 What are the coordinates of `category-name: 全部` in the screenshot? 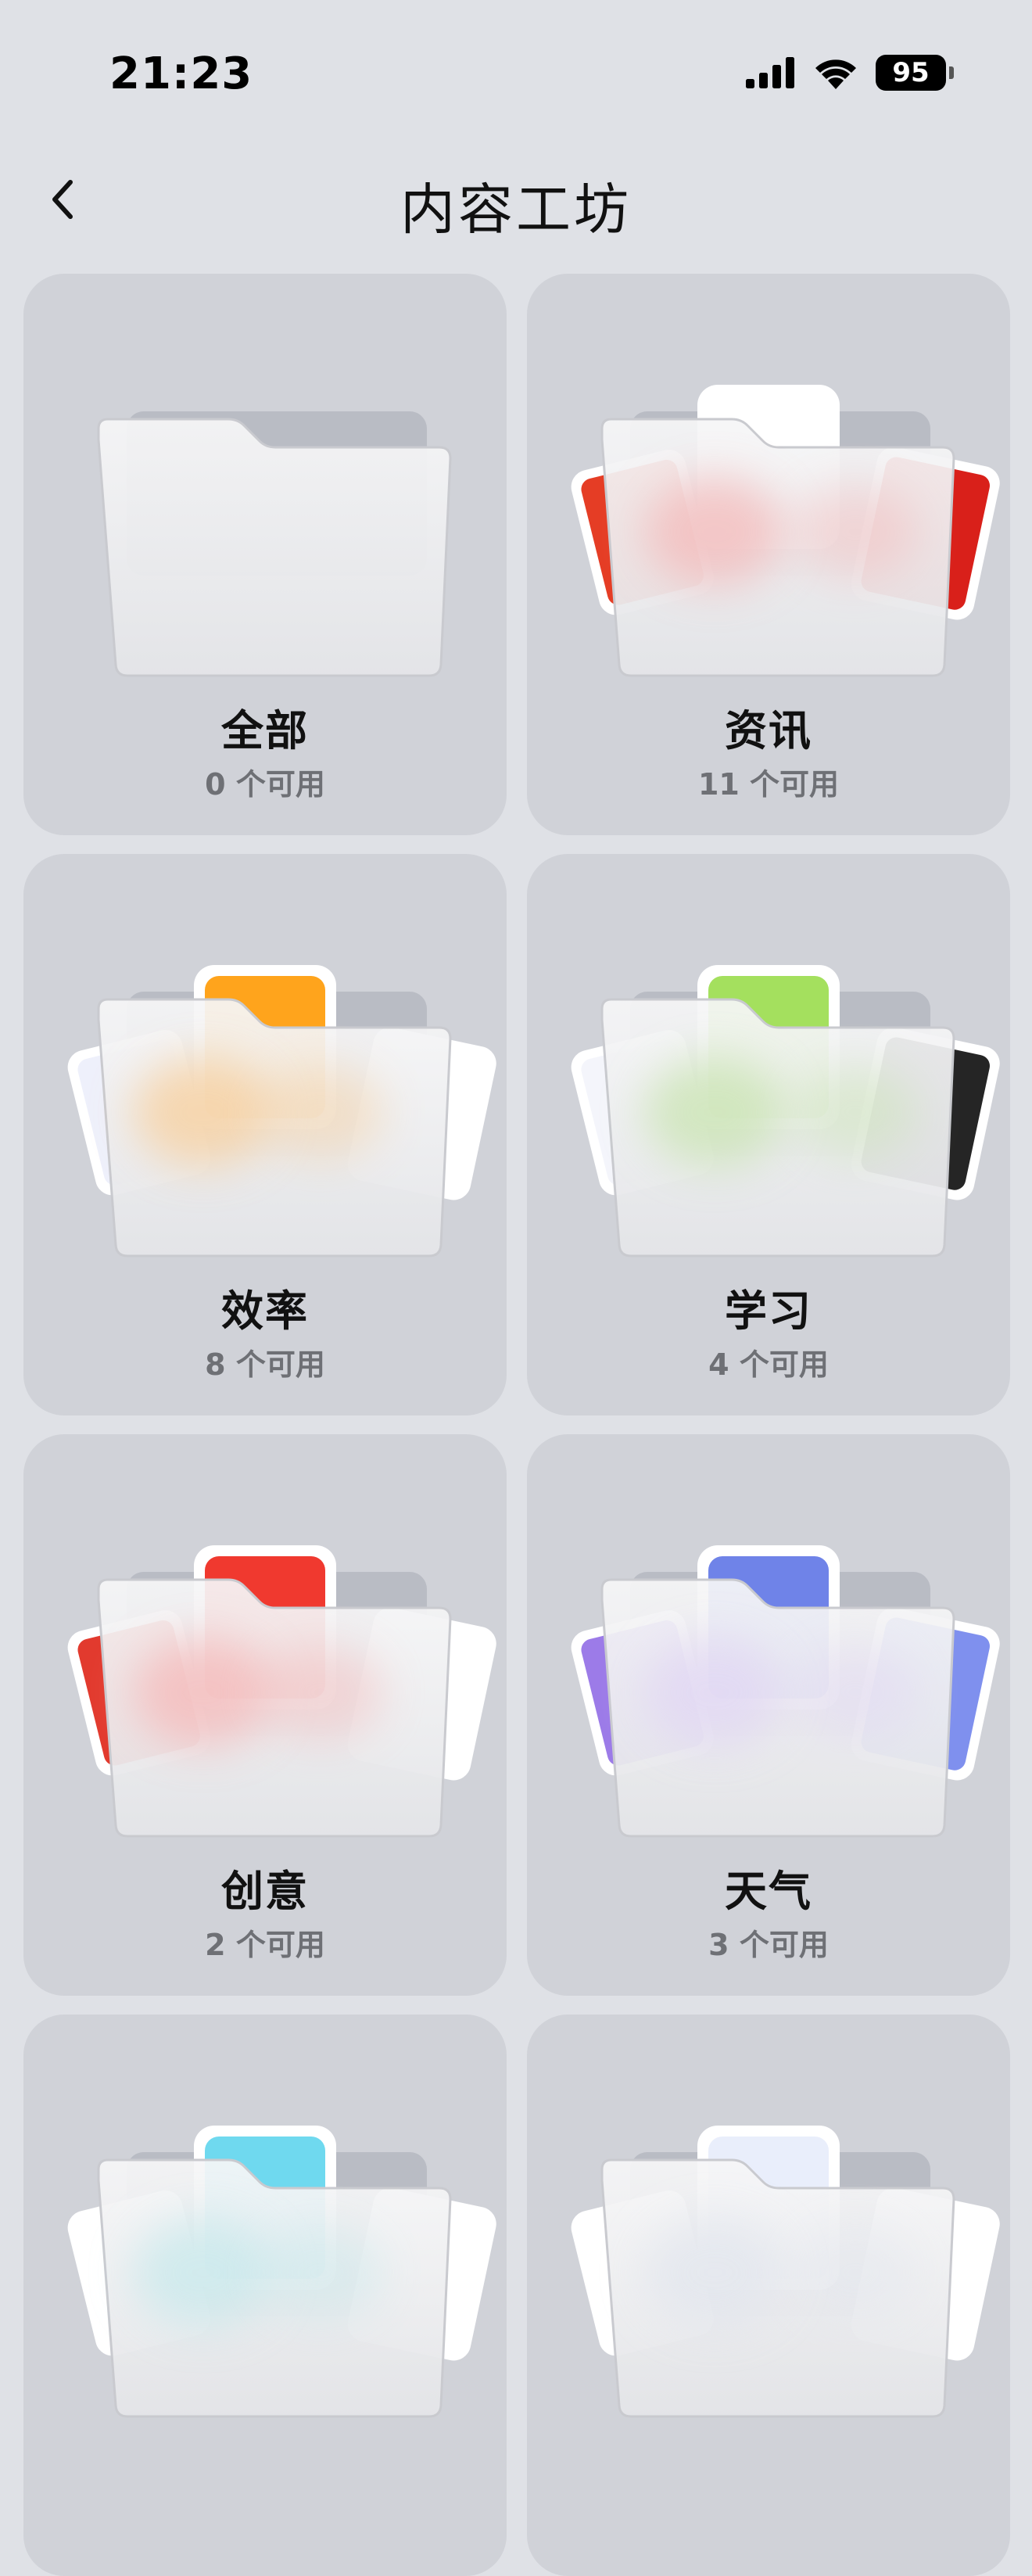 It's located at (265, 730).